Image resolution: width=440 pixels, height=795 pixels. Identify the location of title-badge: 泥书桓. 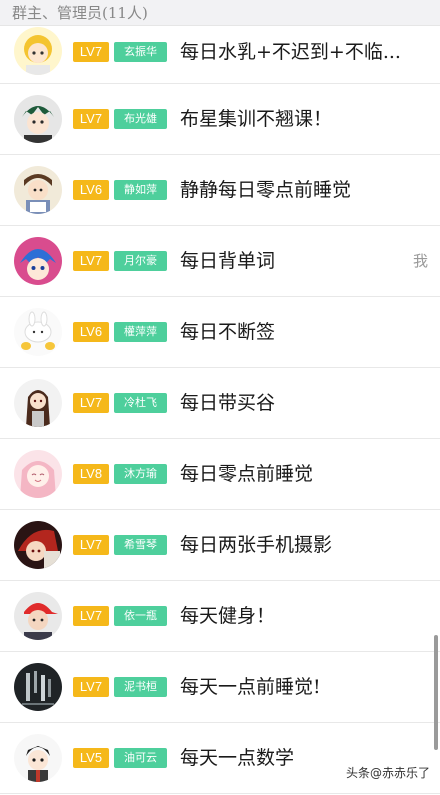
(140, 687).